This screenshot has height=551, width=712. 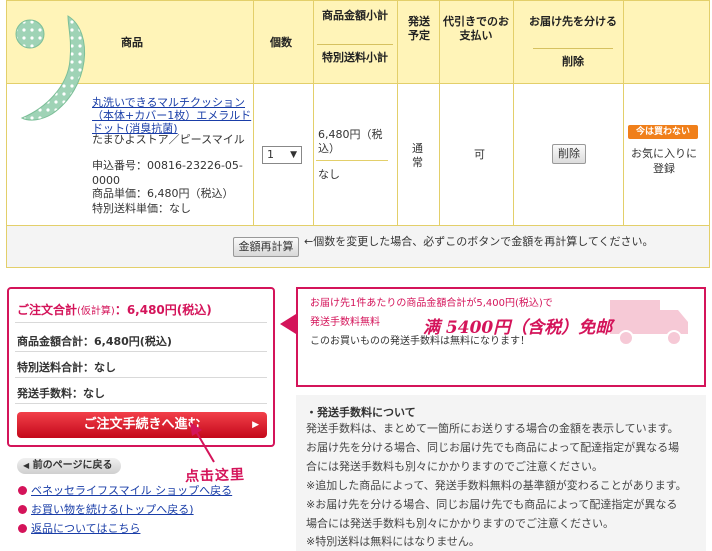 I want to click on fee-info-line: 場合には発送手数料も別々にかかりますのでご注意ください。, so click(x=460, y=523).